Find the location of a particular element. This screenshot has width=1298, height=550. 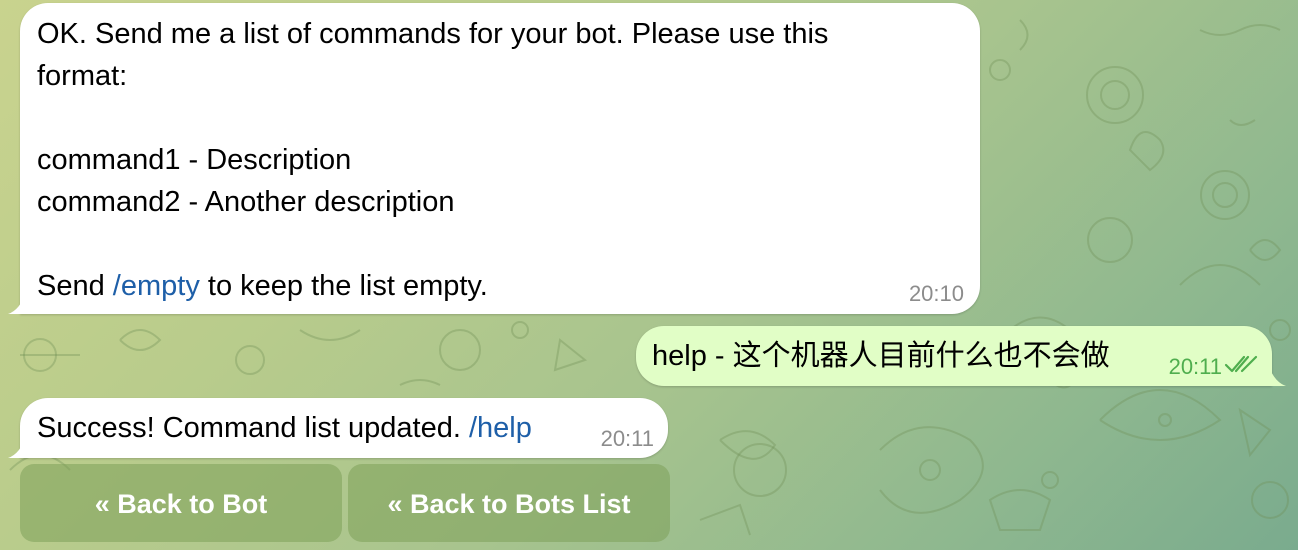

message-text: Success! Command list updated. is located at coordinates (253, 428).